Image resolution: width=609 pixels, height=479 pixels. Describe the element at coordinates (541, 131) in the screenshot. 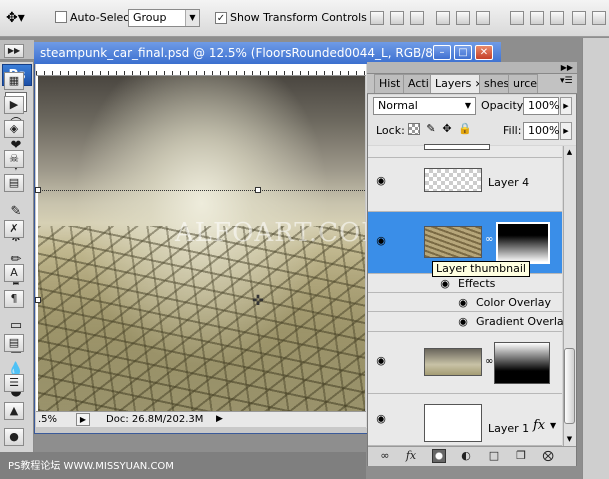

I see `fill-input: 100%` at that location.